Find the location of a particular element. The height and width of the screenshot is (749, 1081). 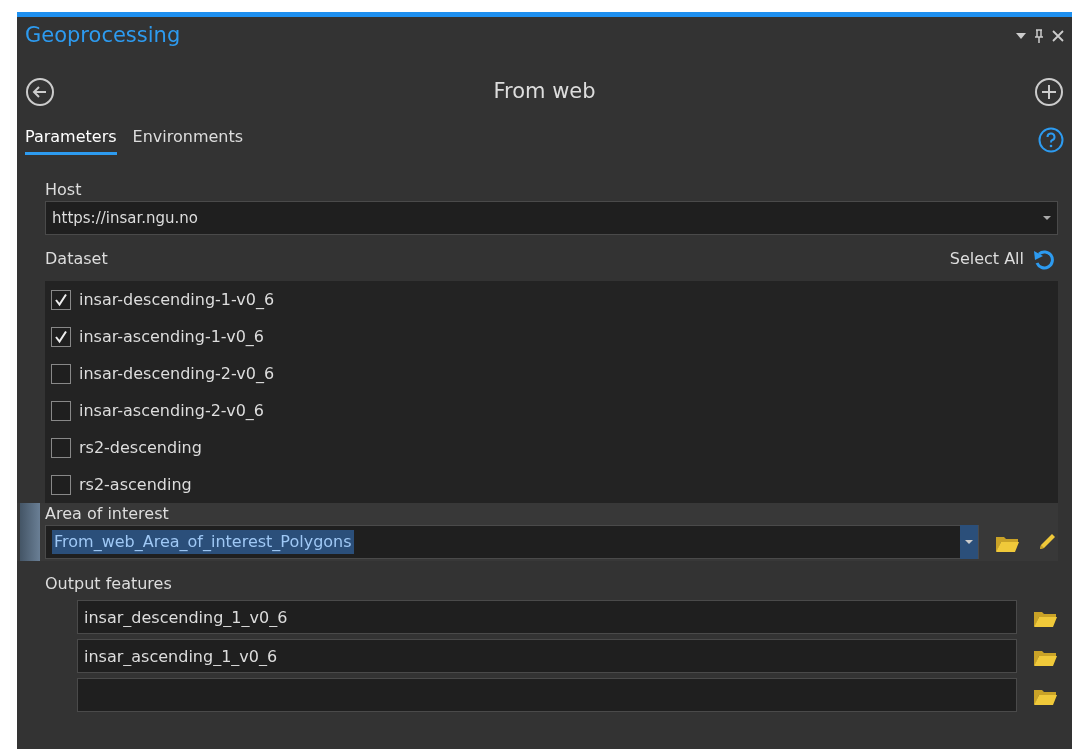

plus-icon is located at coordinates (1049, 92).